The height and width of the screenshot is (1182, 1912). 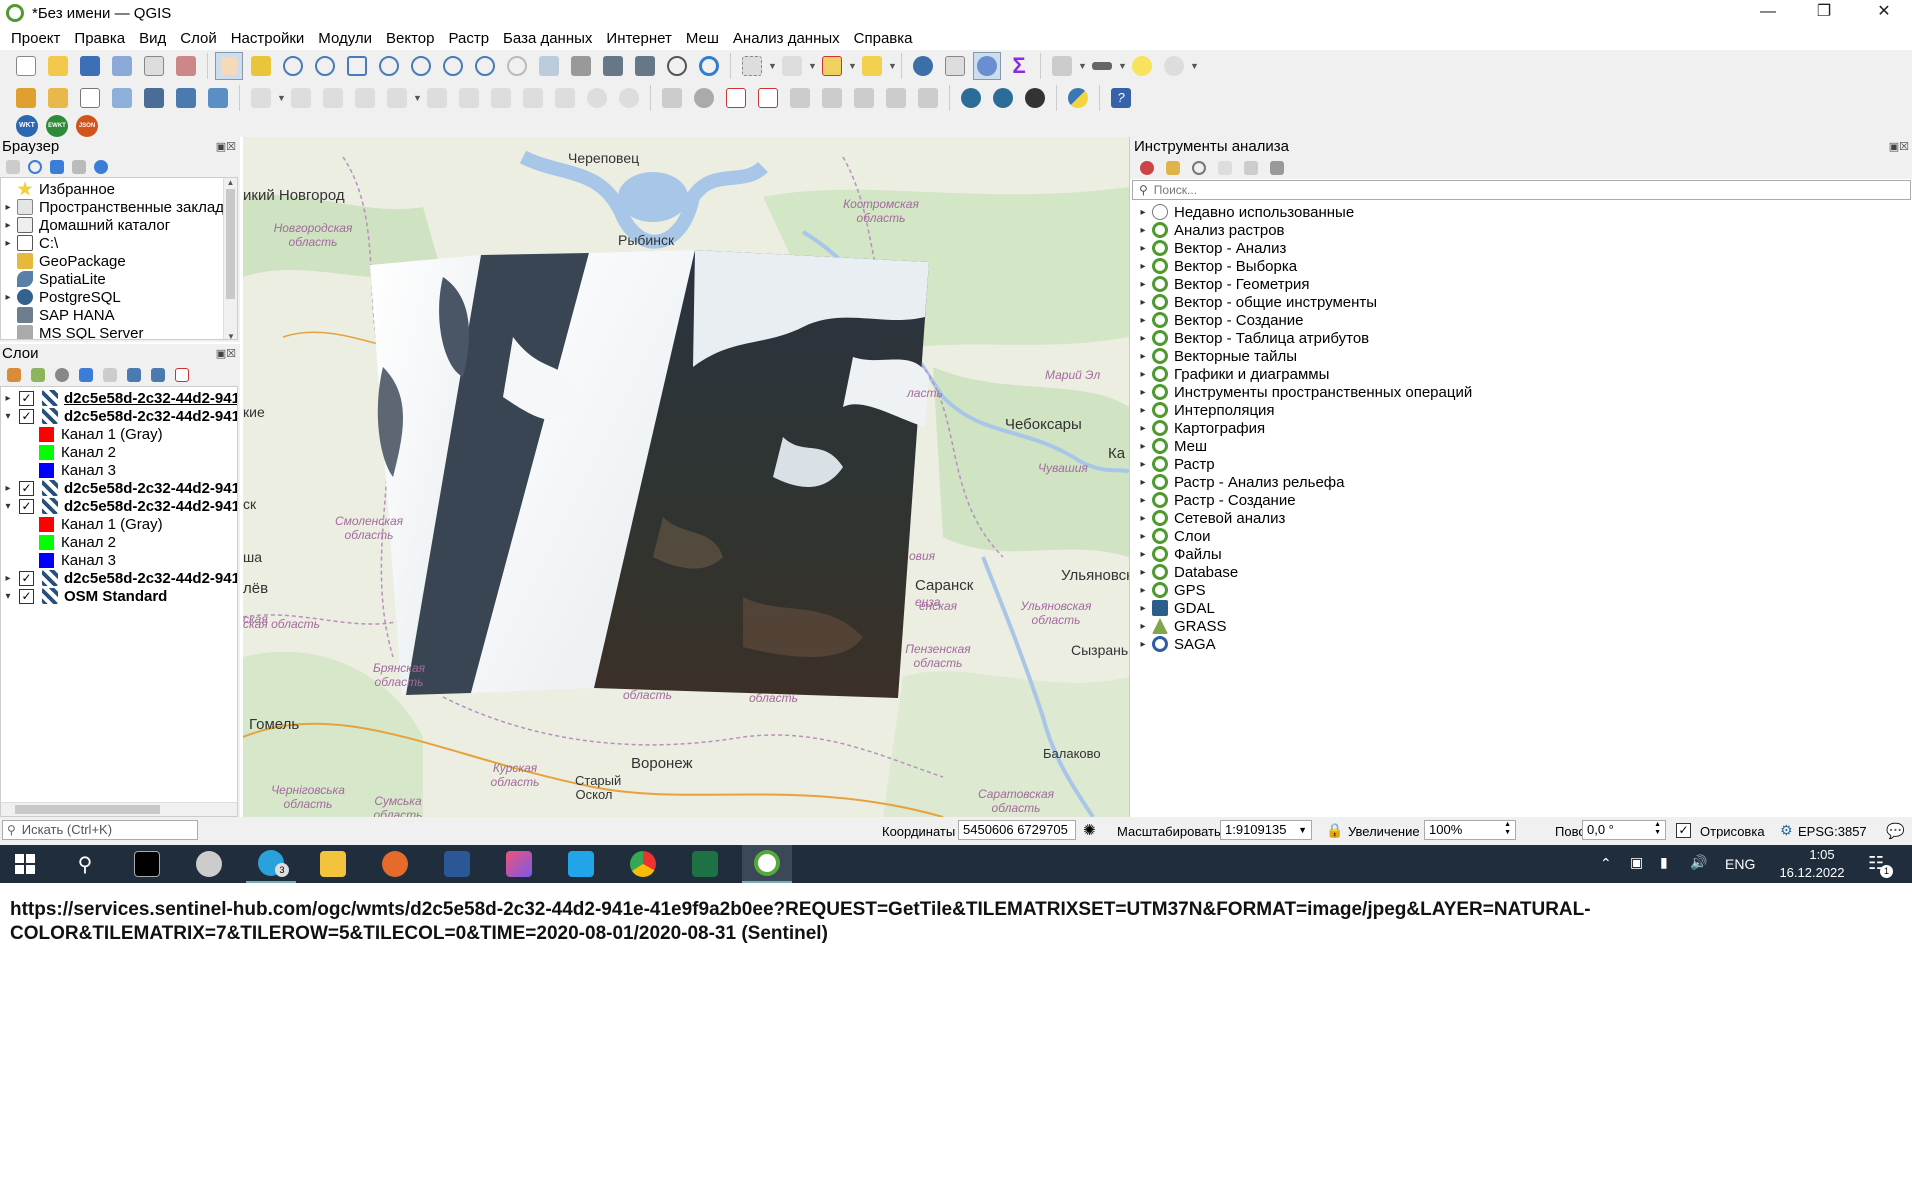 I want to click on style-brush-icon, so click(x=14, y=375).